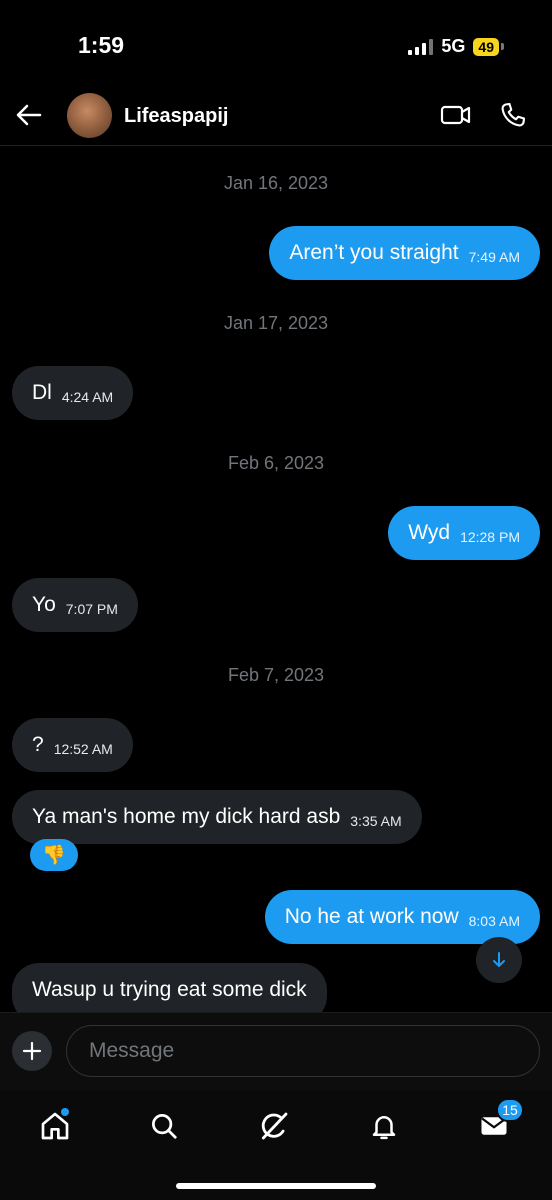 Image resolution: width=552 pixels, height=1200 pixels. I want to click on bell-icon, so click(384, 1128).